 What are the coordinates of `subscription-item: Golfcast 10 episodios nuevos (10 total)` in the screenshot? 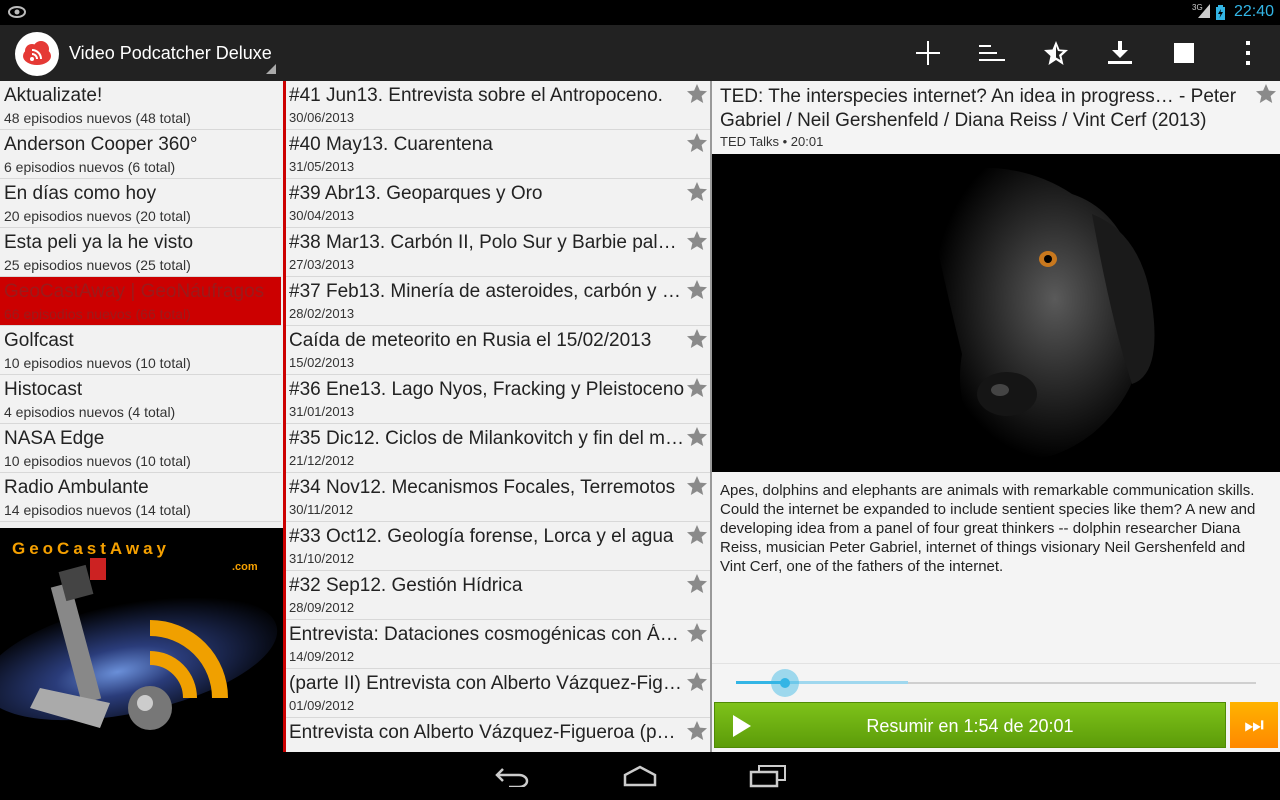 It's located at (140, 350).